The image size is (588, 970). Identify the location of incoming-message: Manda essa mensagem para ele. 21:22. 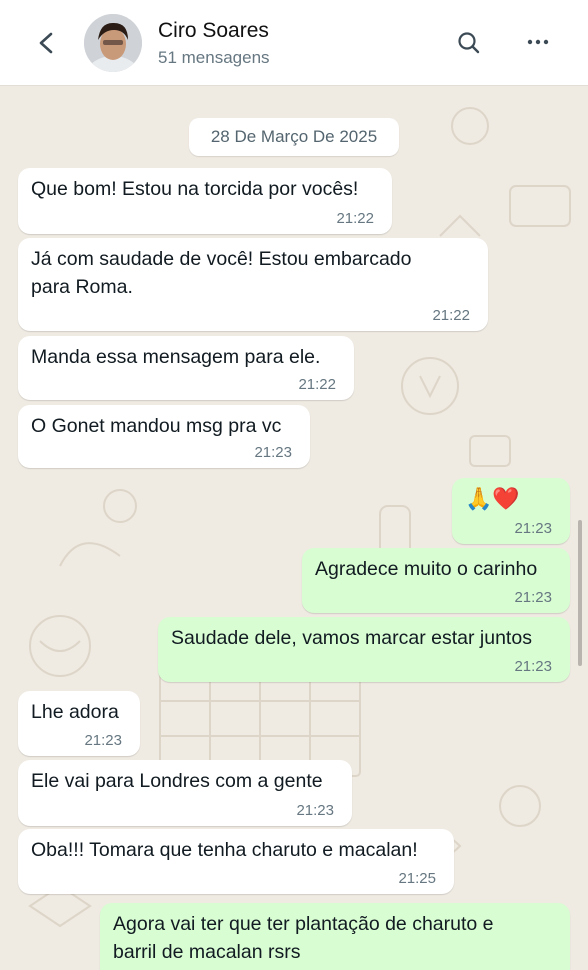
(186, 368).